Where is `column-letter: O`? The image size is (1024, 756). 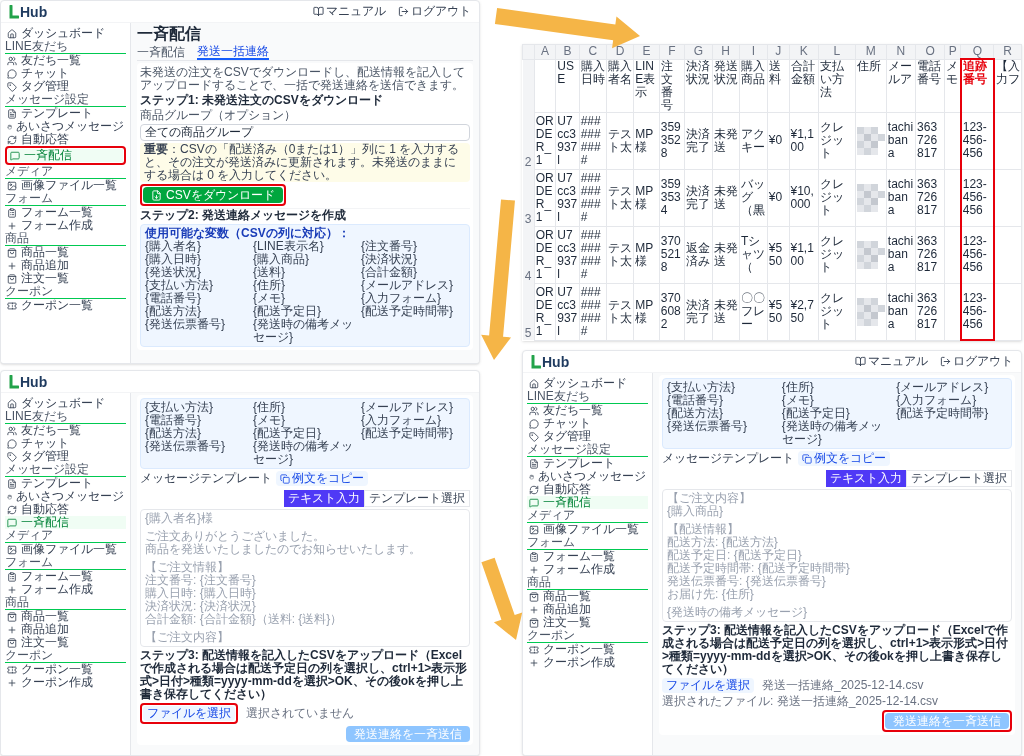
column-letter: O is located at coordinates (930, 51).